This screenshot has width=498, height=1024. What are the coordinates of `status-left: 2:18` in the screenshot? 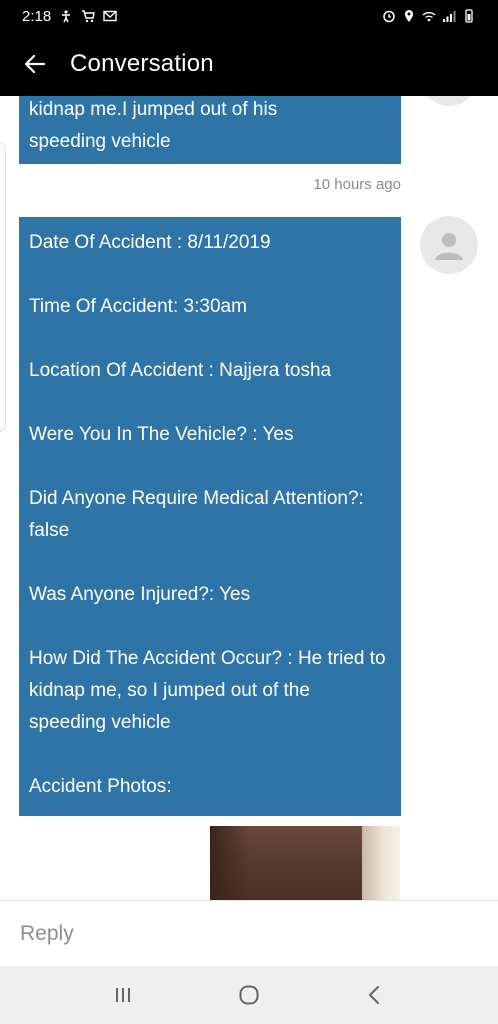 It's located at (69, 16).